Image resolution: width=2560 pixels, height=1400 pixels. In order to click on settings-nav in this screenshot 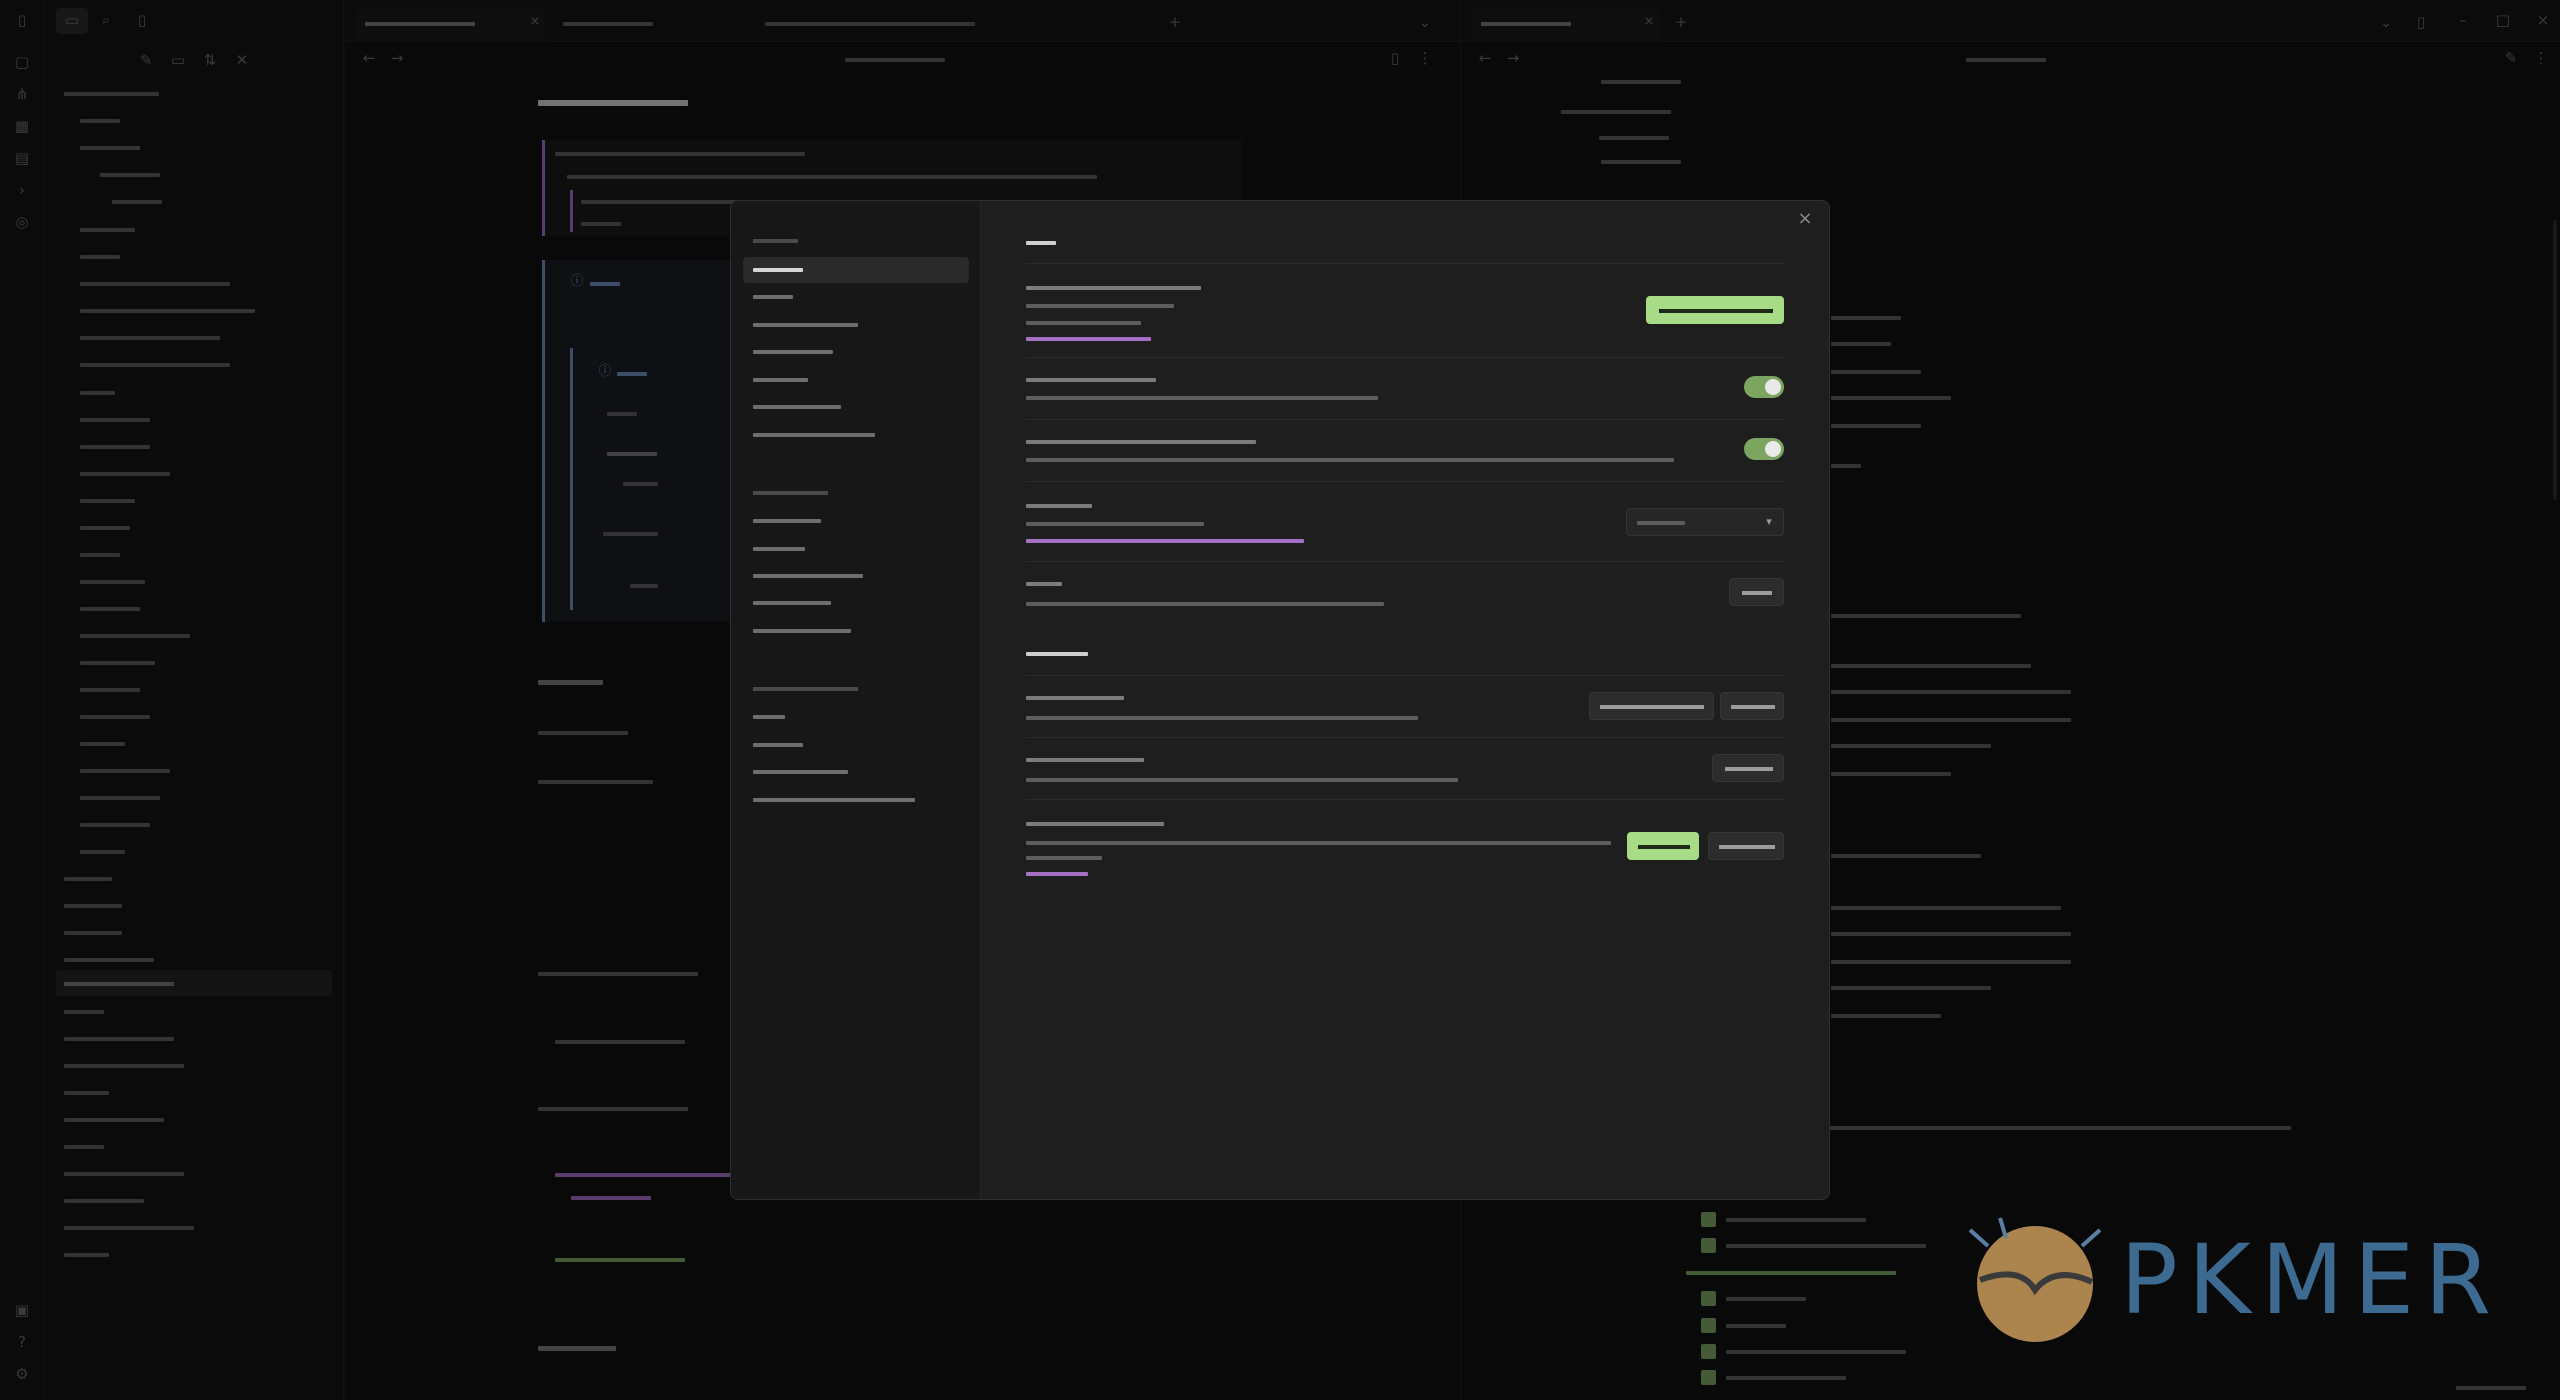, I will do `click(856, 700)`.